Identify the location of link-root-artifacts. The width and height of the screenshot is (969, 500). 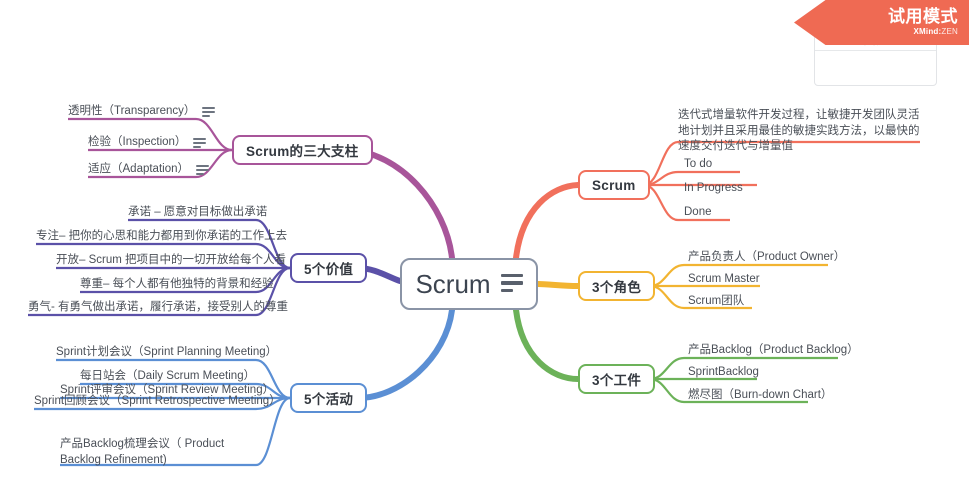
(547, 344).